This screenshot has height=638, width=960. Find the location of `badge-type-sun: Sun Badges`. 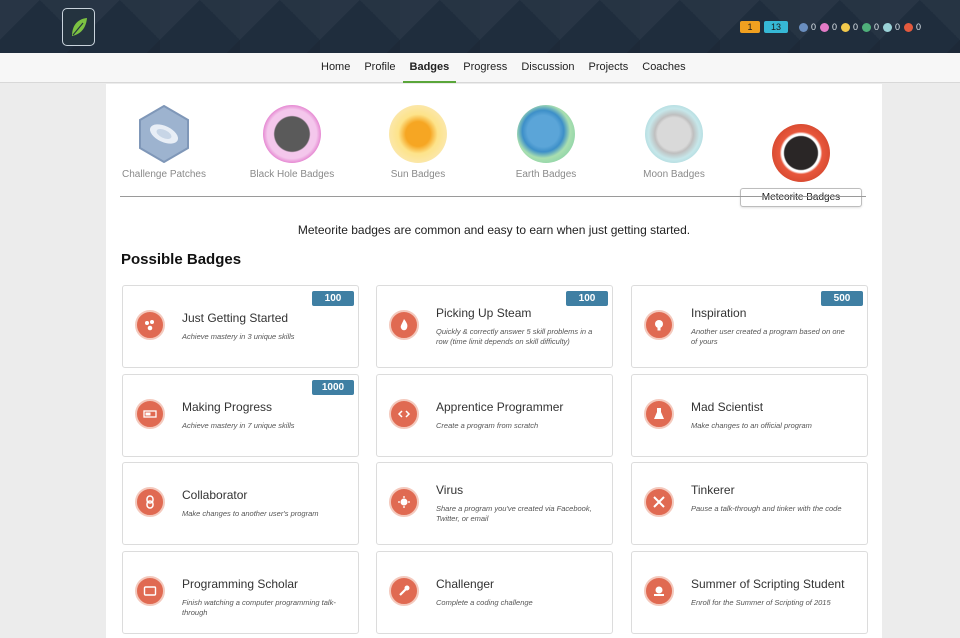

badge-type-sun: Sun Badges is located at coordinates (418, 142).